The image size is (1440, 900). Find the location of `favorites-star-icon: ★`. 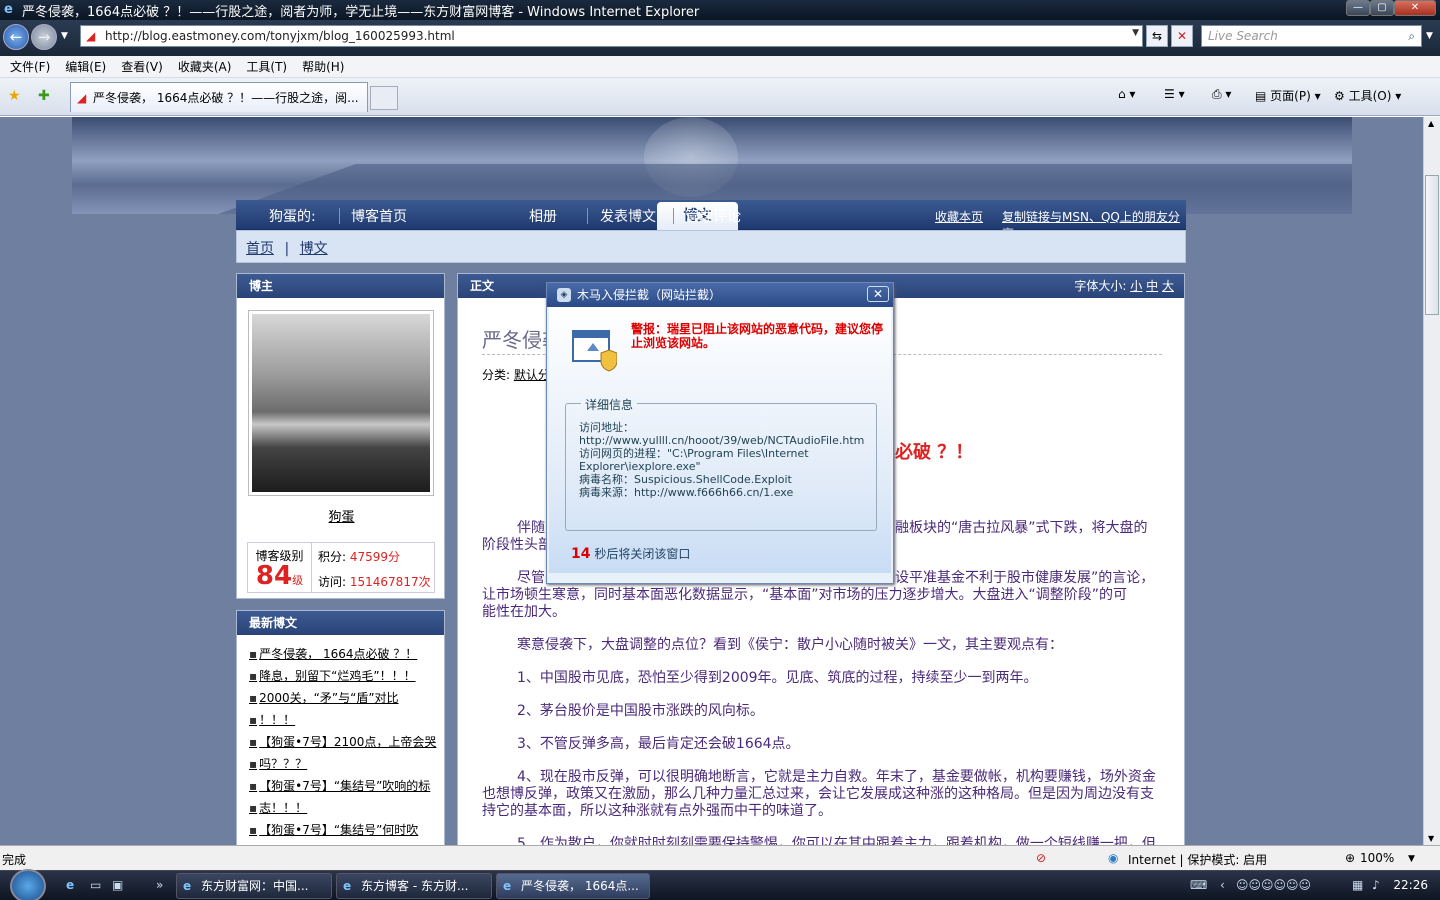

favorites-star-icon: ★ is located at coordinates (14, 96).